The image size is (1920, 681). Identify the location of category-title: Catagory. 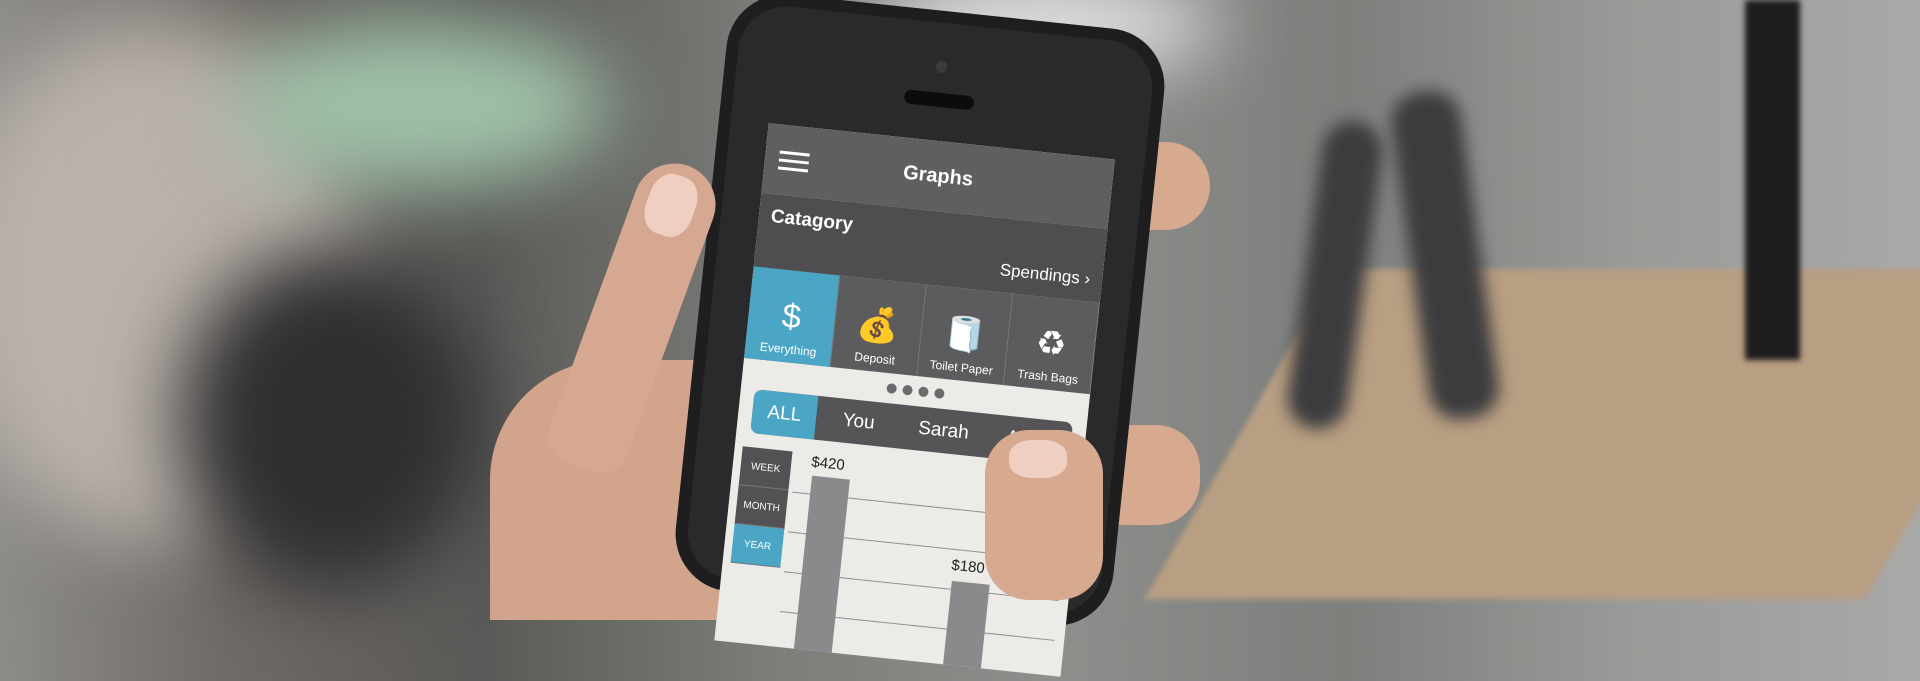
(811, 220).